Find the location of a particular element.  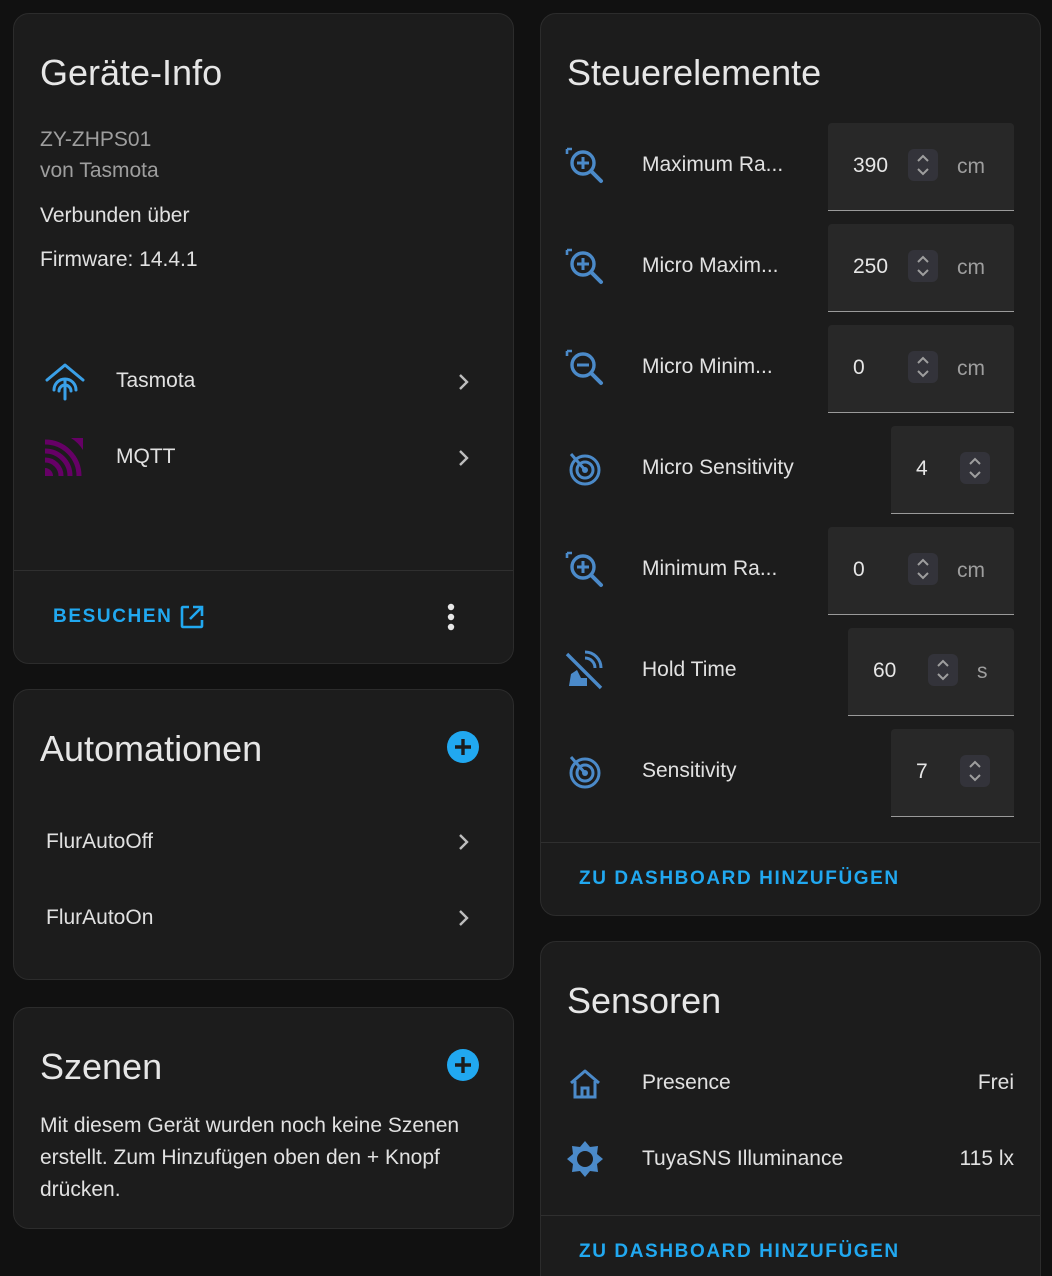

firmware-version: Firmware: 14.4.1 is located at coordinates (119, 259).